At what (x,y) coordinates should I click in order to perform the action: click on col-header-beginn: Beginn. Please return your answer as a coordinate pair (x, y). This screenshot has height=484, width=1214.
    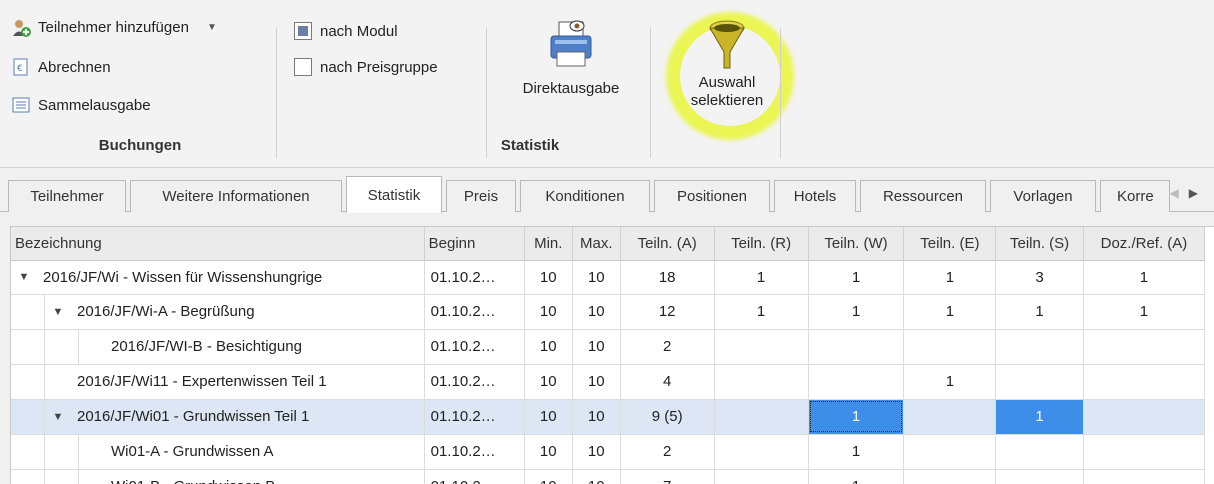
    Looking at the image, I should click on (474, 244).